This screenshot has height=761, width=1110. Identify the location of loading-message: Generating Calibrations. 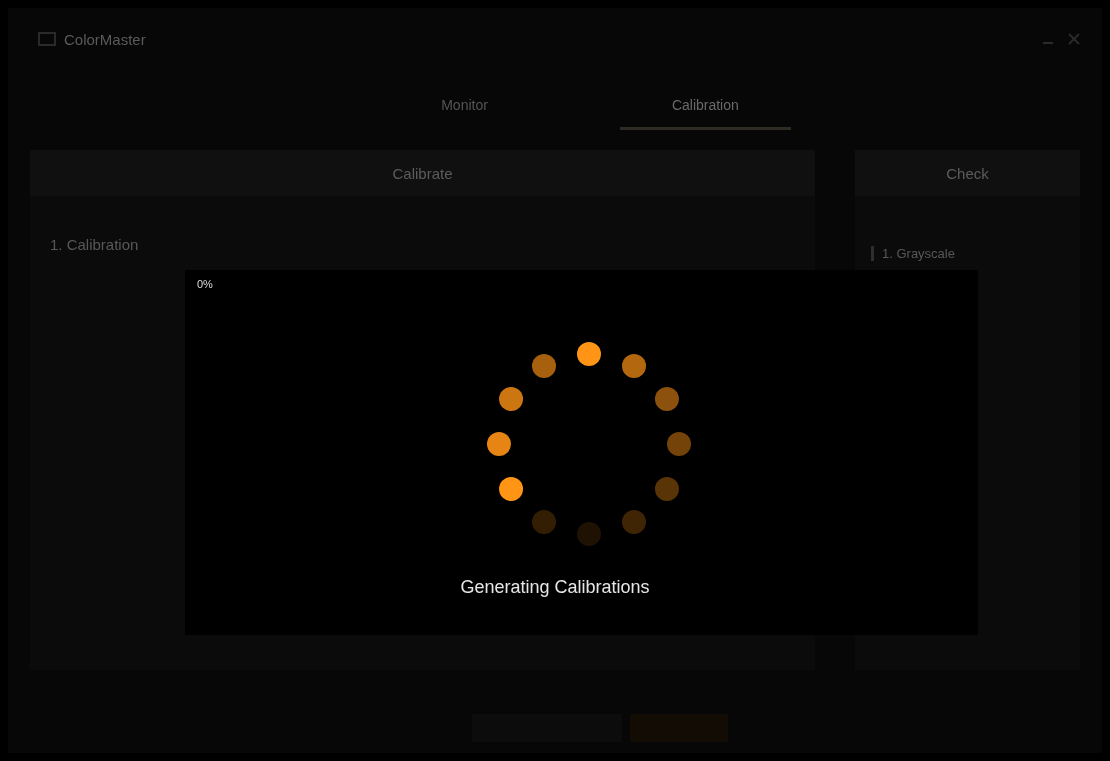
(555, 587).